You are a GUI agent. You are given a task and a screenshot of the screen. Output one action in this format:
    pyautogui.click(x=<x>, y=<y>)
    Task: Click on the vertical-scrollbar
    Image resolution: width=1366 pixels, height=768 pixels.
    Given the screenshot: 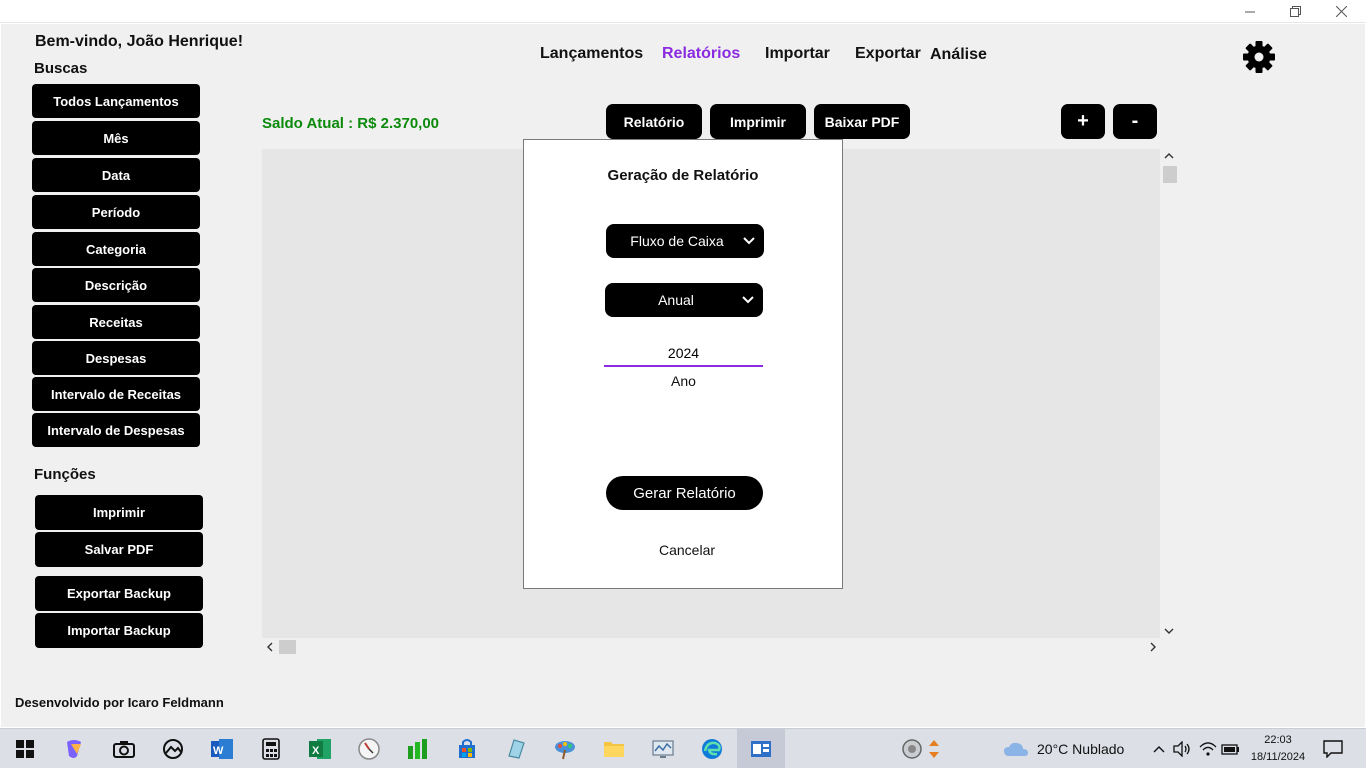 What is the action you would take?
    pyautogui.click(x=1169, y=393)
    